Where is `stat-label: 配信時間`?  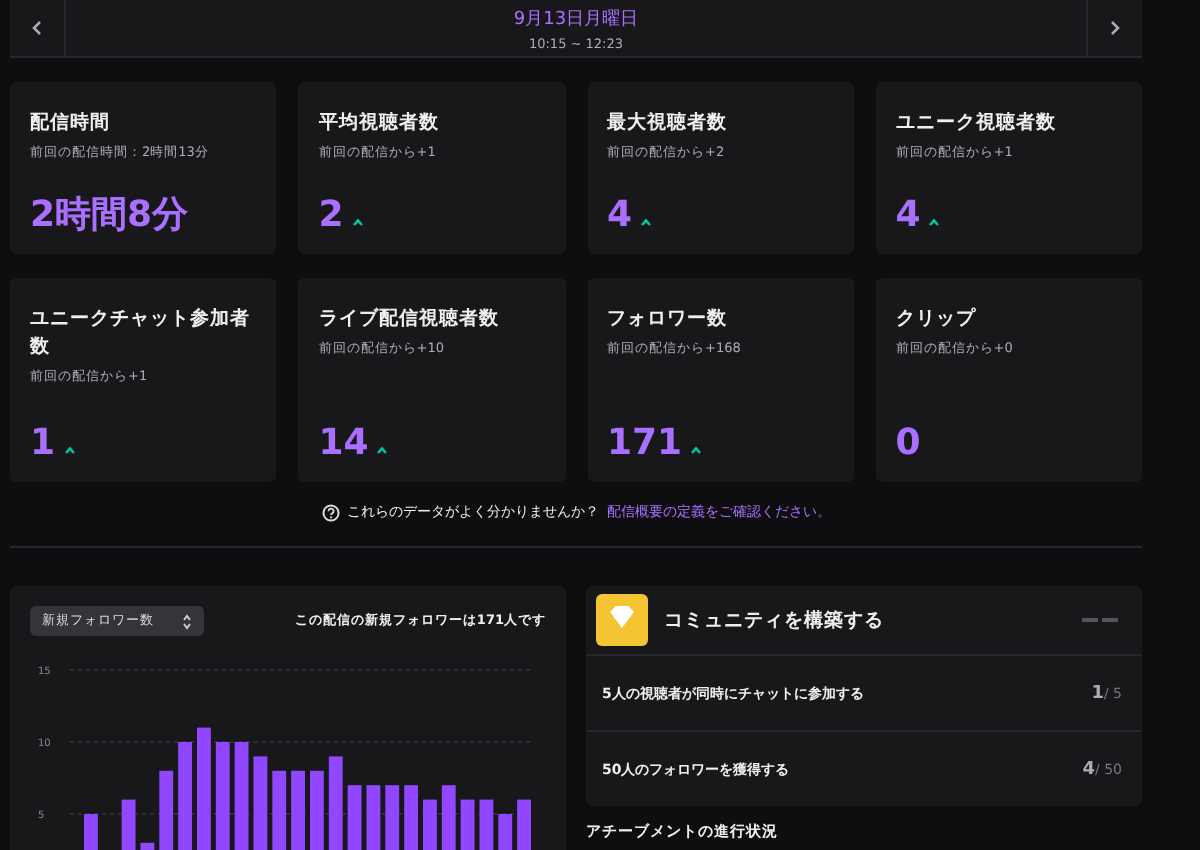 stat-label: 配信時間 is located at coordinates (71, 124).